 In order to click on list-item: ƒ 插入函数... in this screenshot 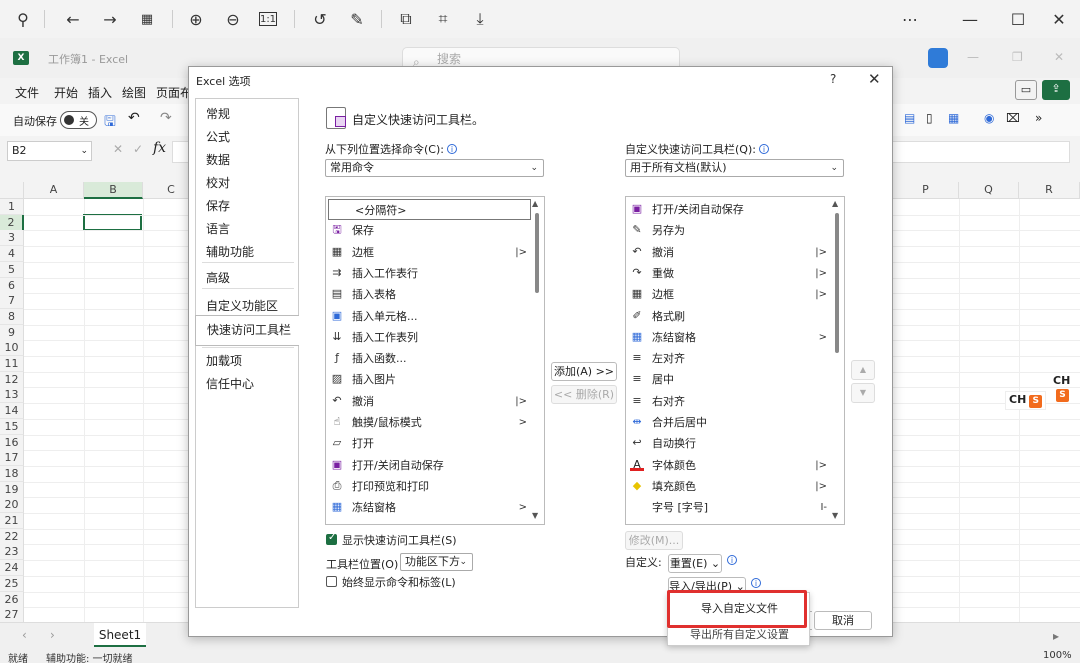, I will do `click(429, 358)`.